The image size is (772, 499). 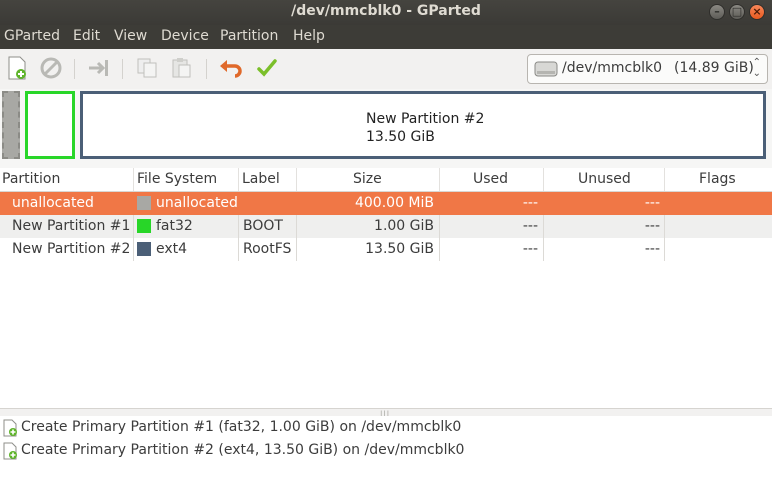 I want to click on harddisk-icon, so click(x=546, y=69).